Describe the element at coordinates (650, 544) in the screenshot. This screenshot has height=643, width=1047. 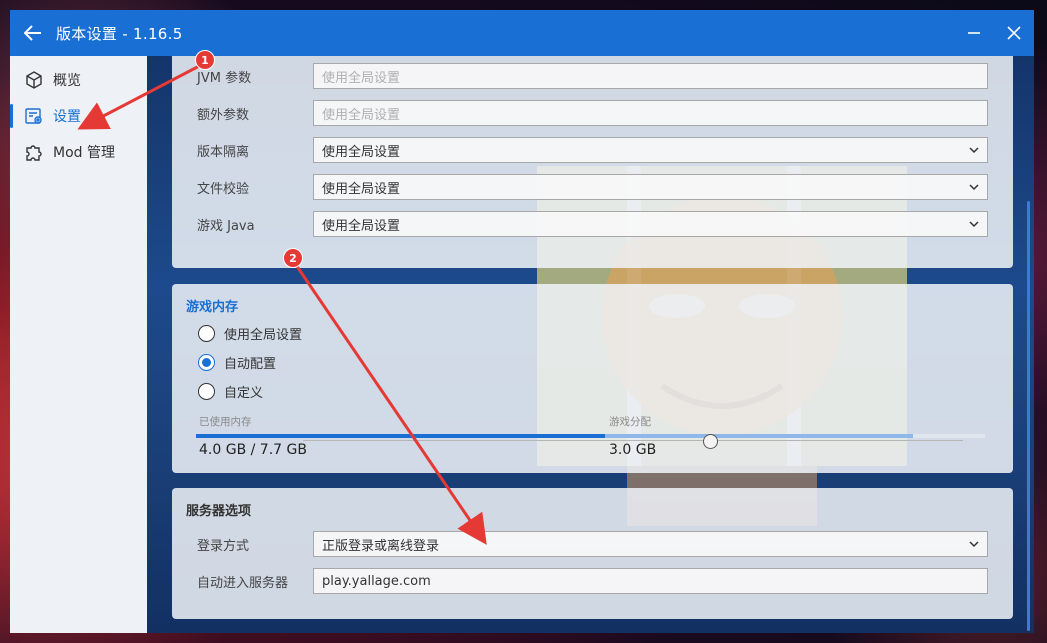
I see `login-method-select: 正版登录或离线登录` at that location.